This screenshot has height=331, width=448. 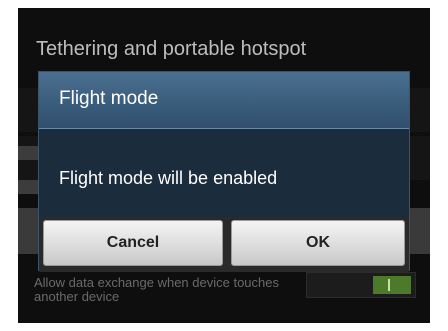 I want to click on nfc-toggle, so click(x=361, y=285).